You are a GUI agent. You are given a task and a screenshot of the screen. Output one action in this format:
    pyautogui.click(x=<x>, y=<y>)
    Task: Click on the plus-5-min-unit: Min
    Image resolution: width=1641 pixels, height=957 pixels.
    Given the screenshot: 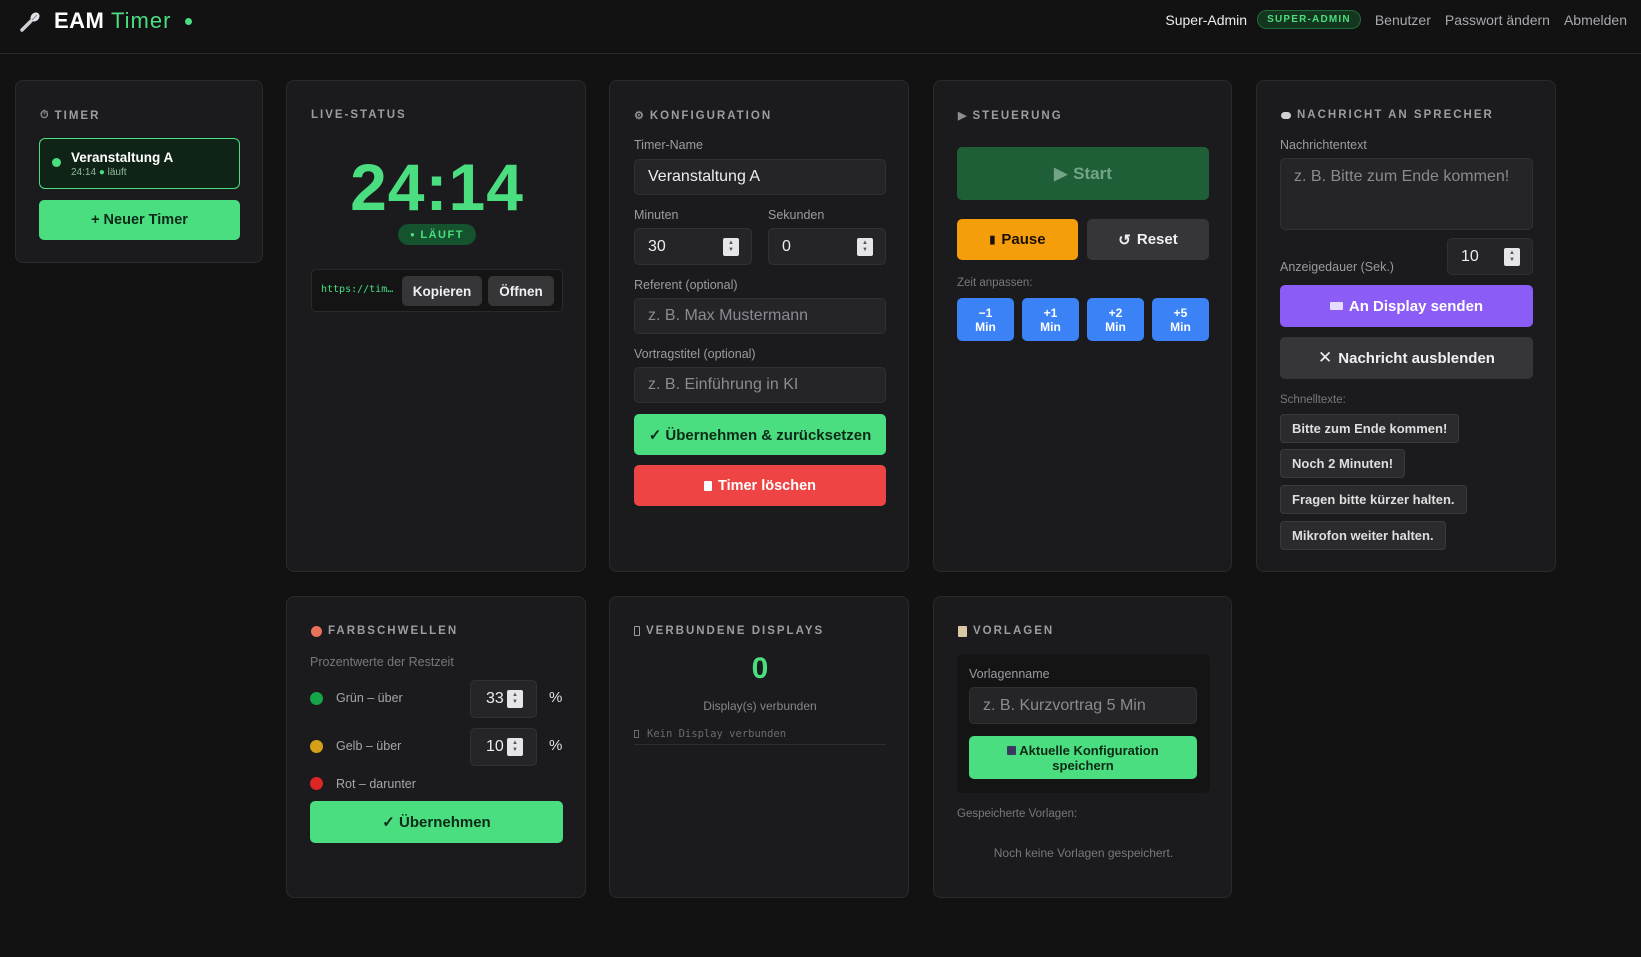 What is the action you would take?
    pyautogui.click(x=1180, y=326)
    